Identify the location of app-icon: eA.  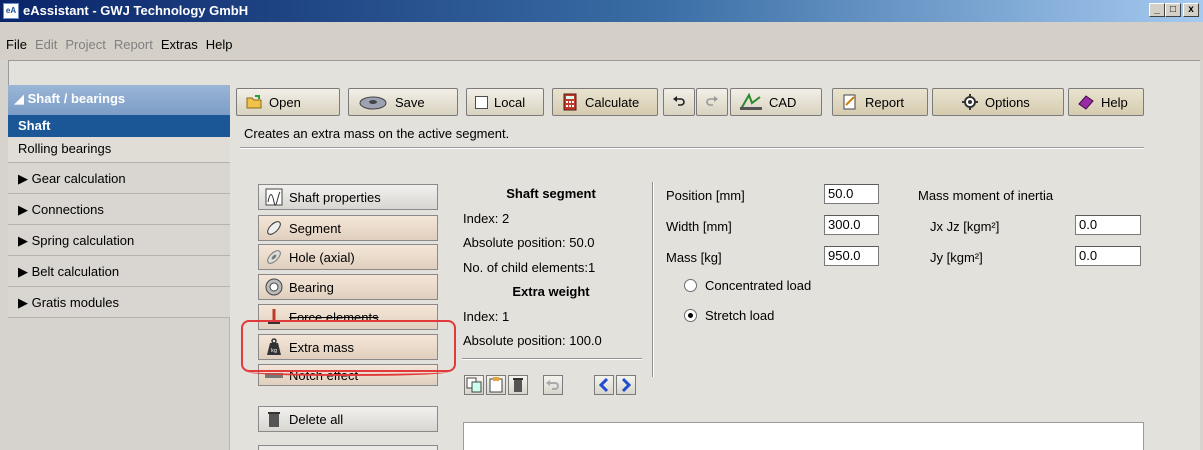
(11, 11).